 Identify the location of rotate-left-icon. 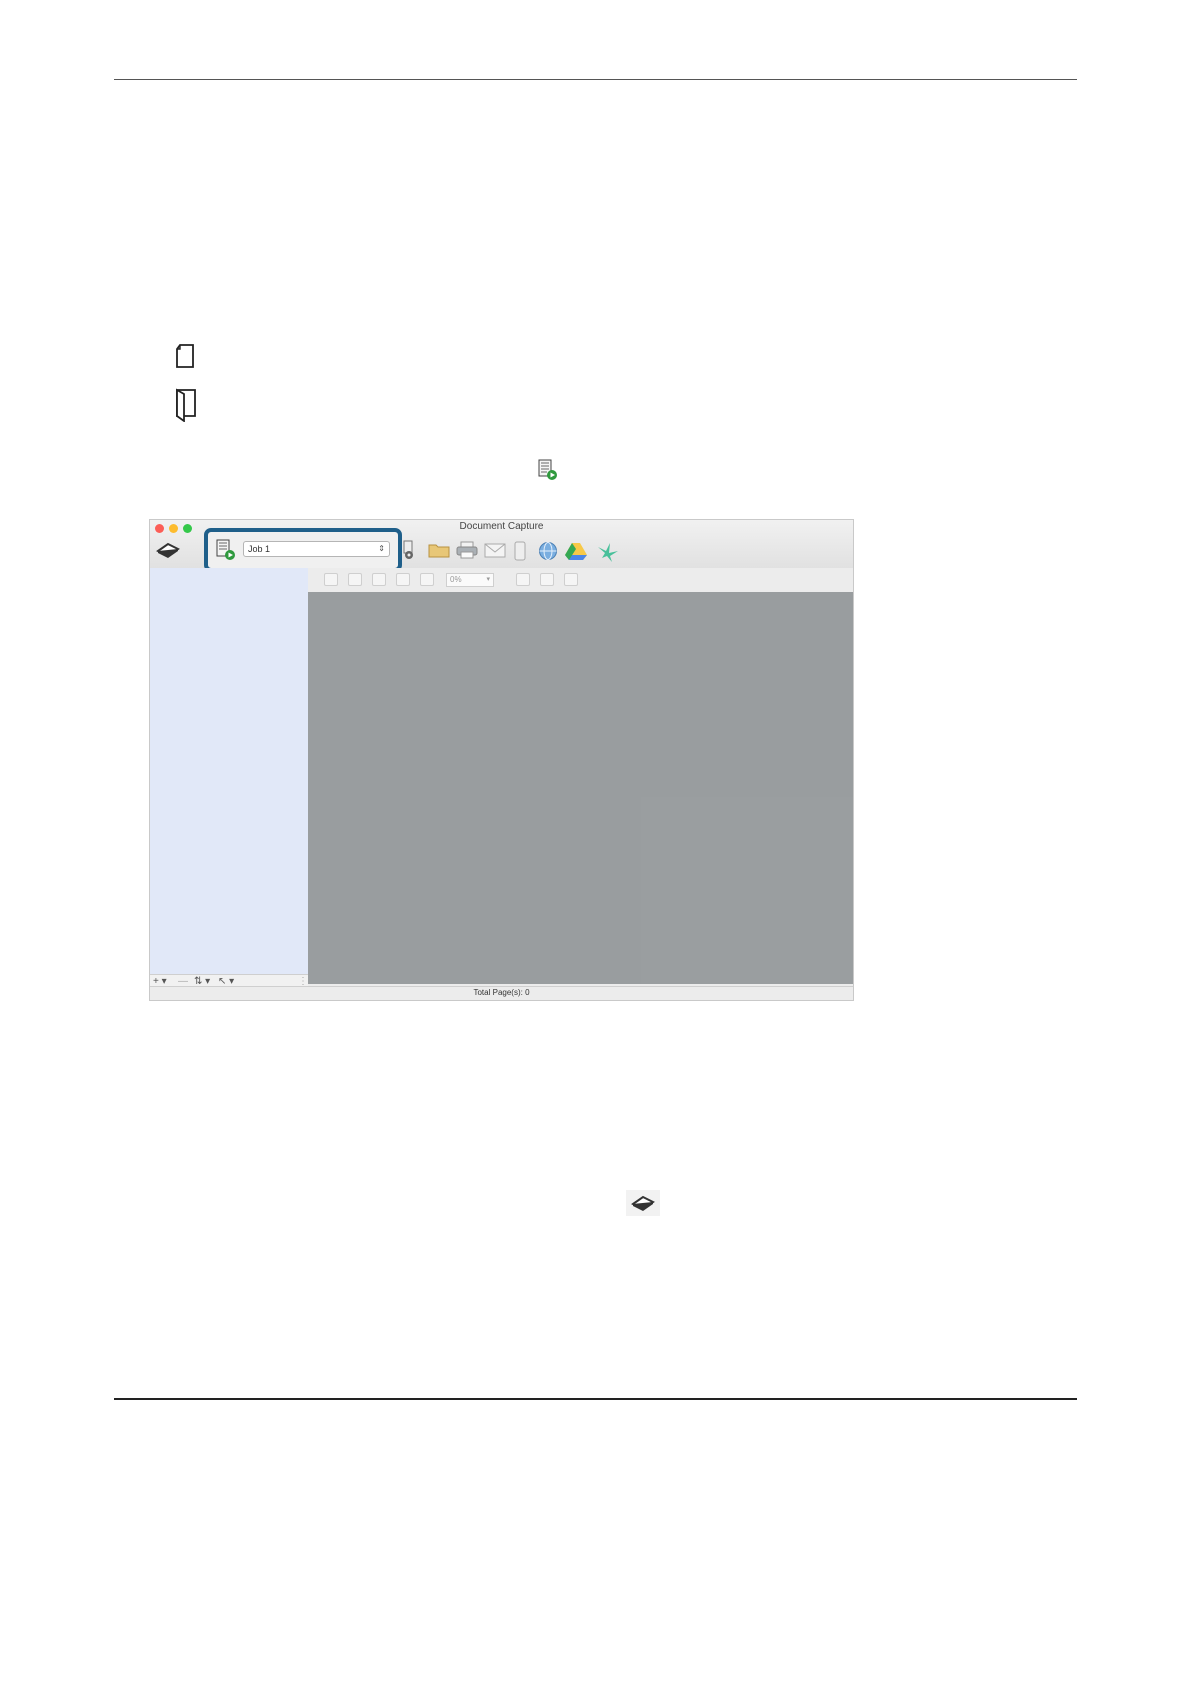
(523, 579).